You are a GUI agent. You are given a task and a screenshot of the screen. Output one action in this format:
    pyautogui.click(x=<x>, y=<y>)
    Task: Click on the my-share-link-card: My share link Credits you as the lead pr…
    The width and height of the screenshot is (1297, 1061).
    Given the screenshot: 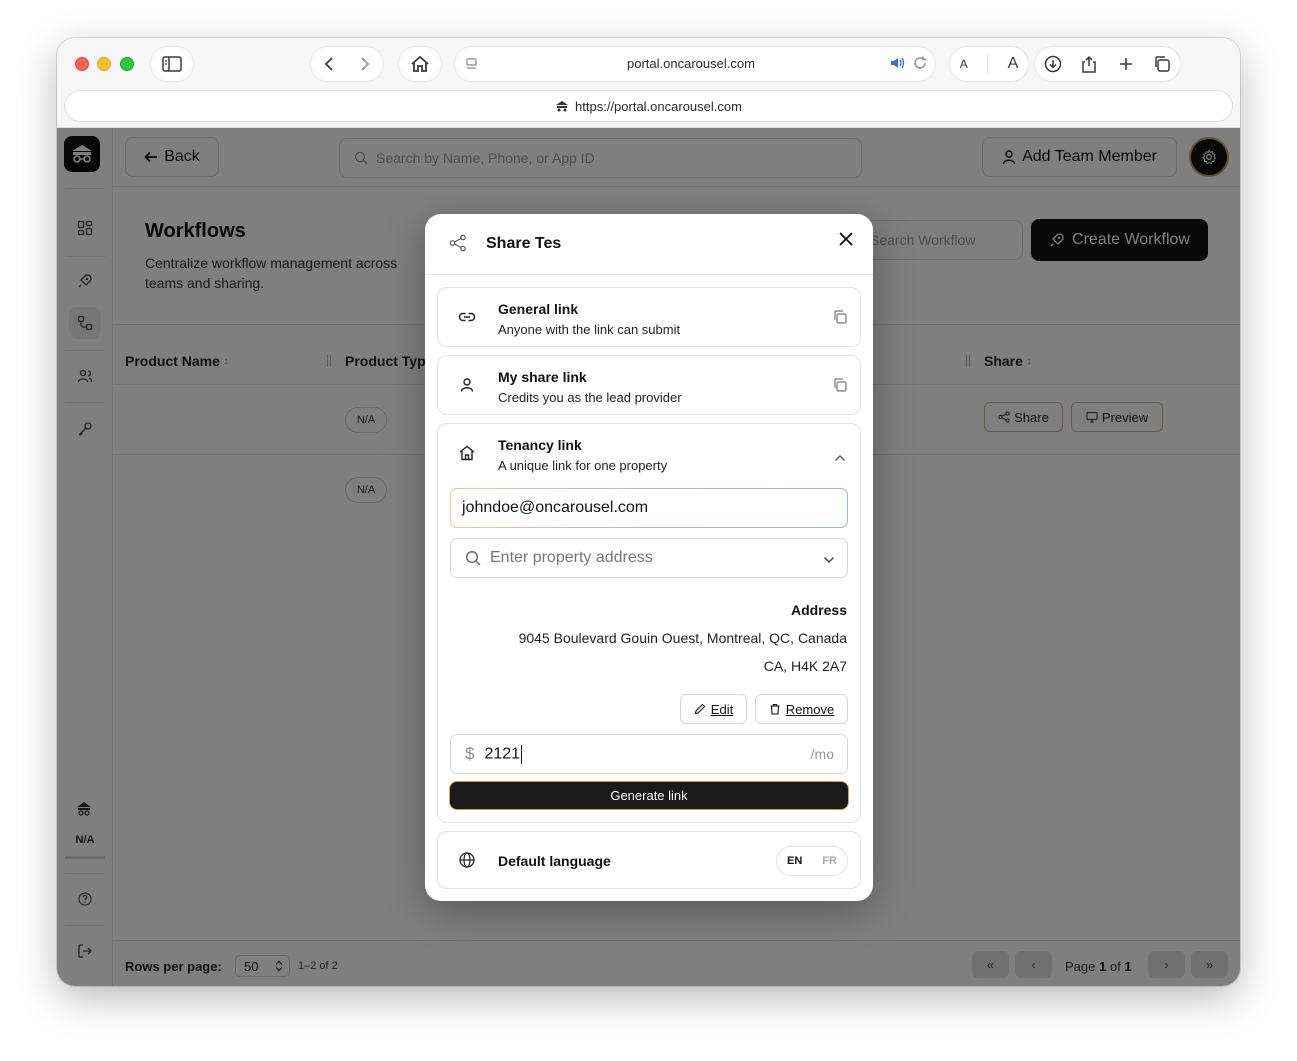 What is the action you would take?
    pyautogui.click(x=649, y=385)
    